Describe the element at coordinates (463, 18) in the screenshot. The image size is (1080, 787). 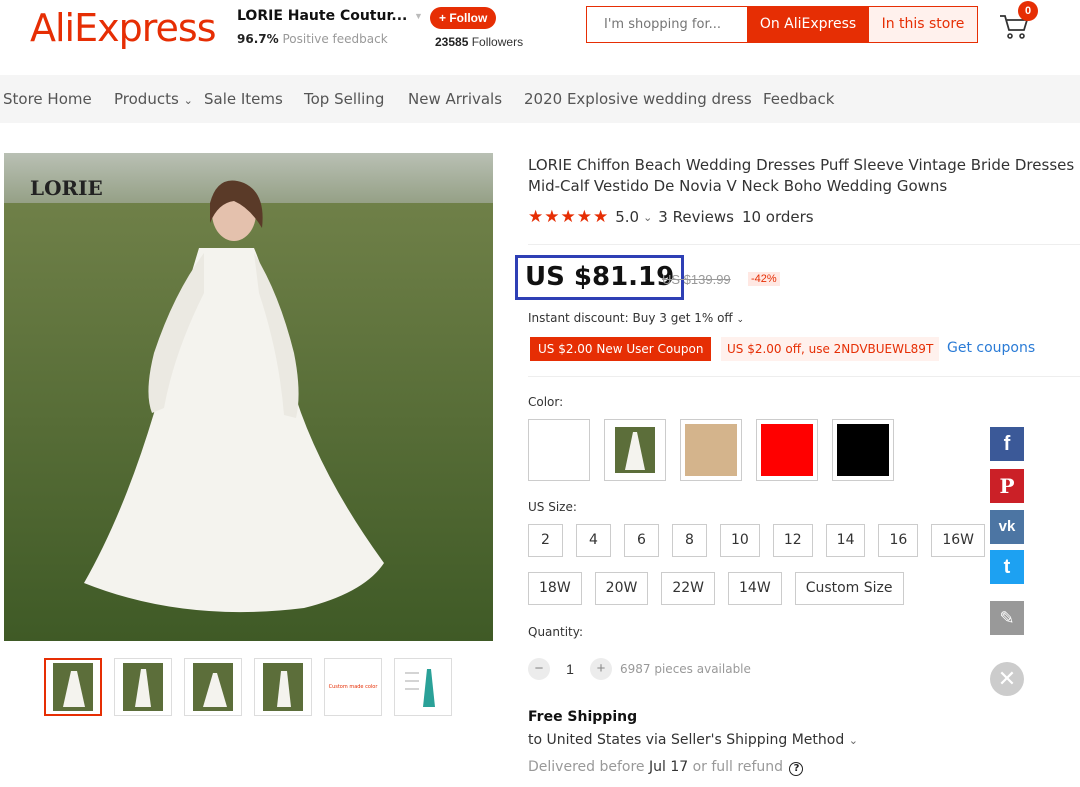
I see `follow-button: + Follow` at that location.